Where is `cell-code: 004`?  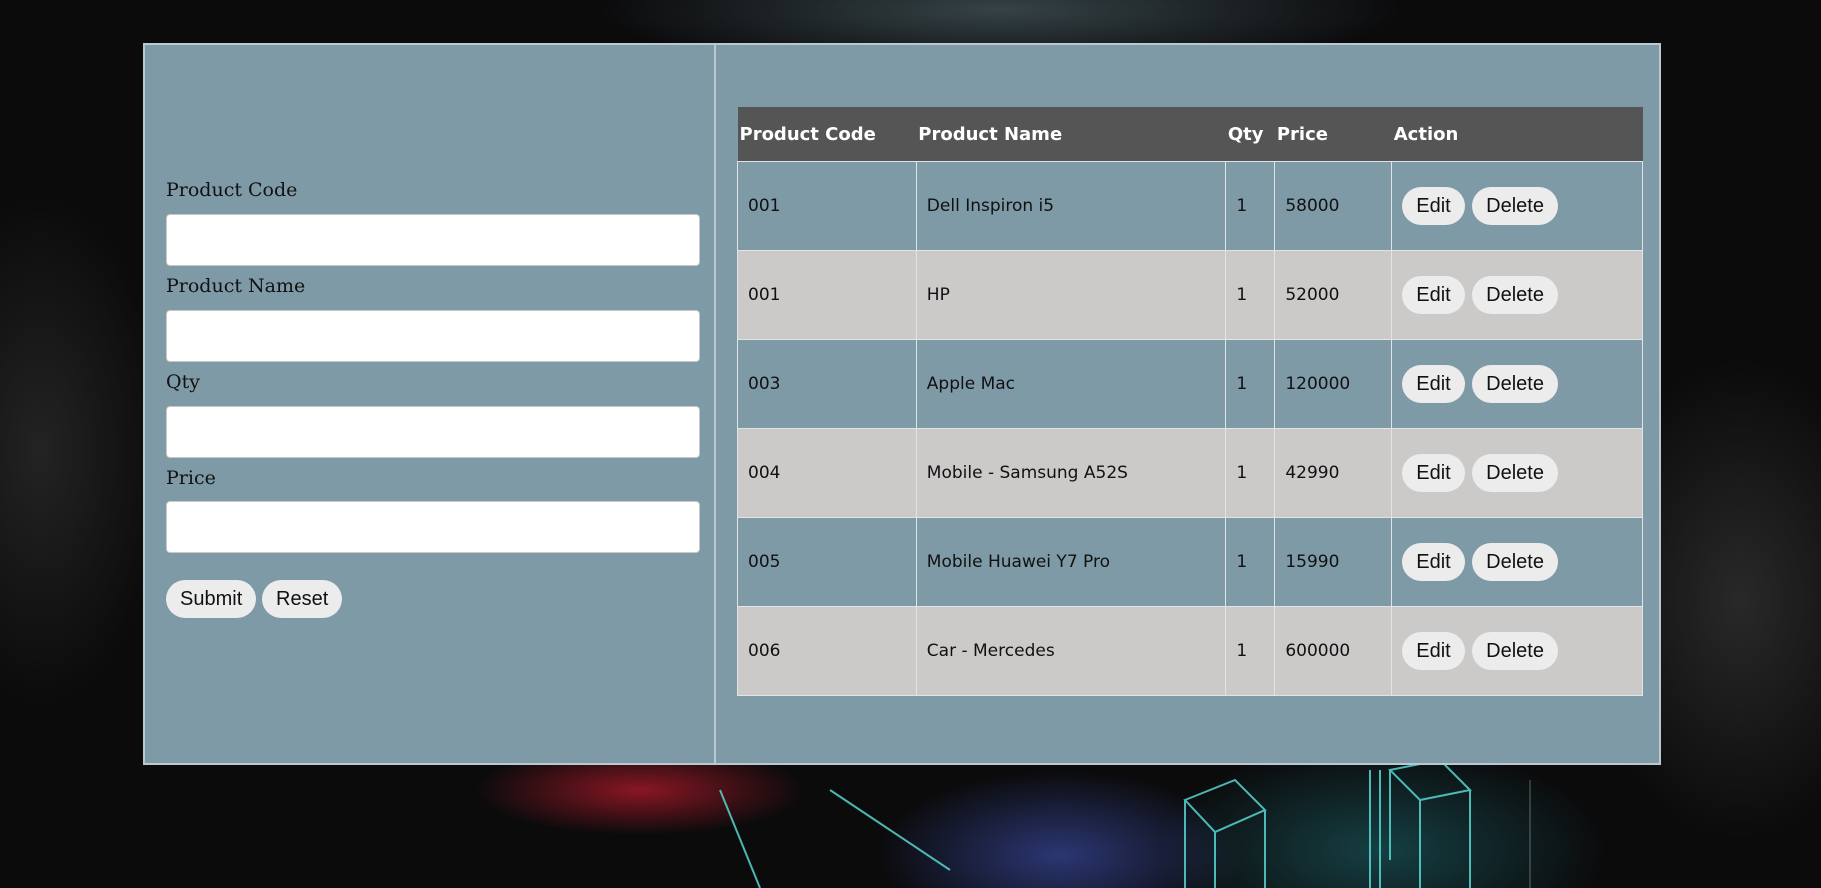 cell-code: 004 is located at coordinates (827, 473).